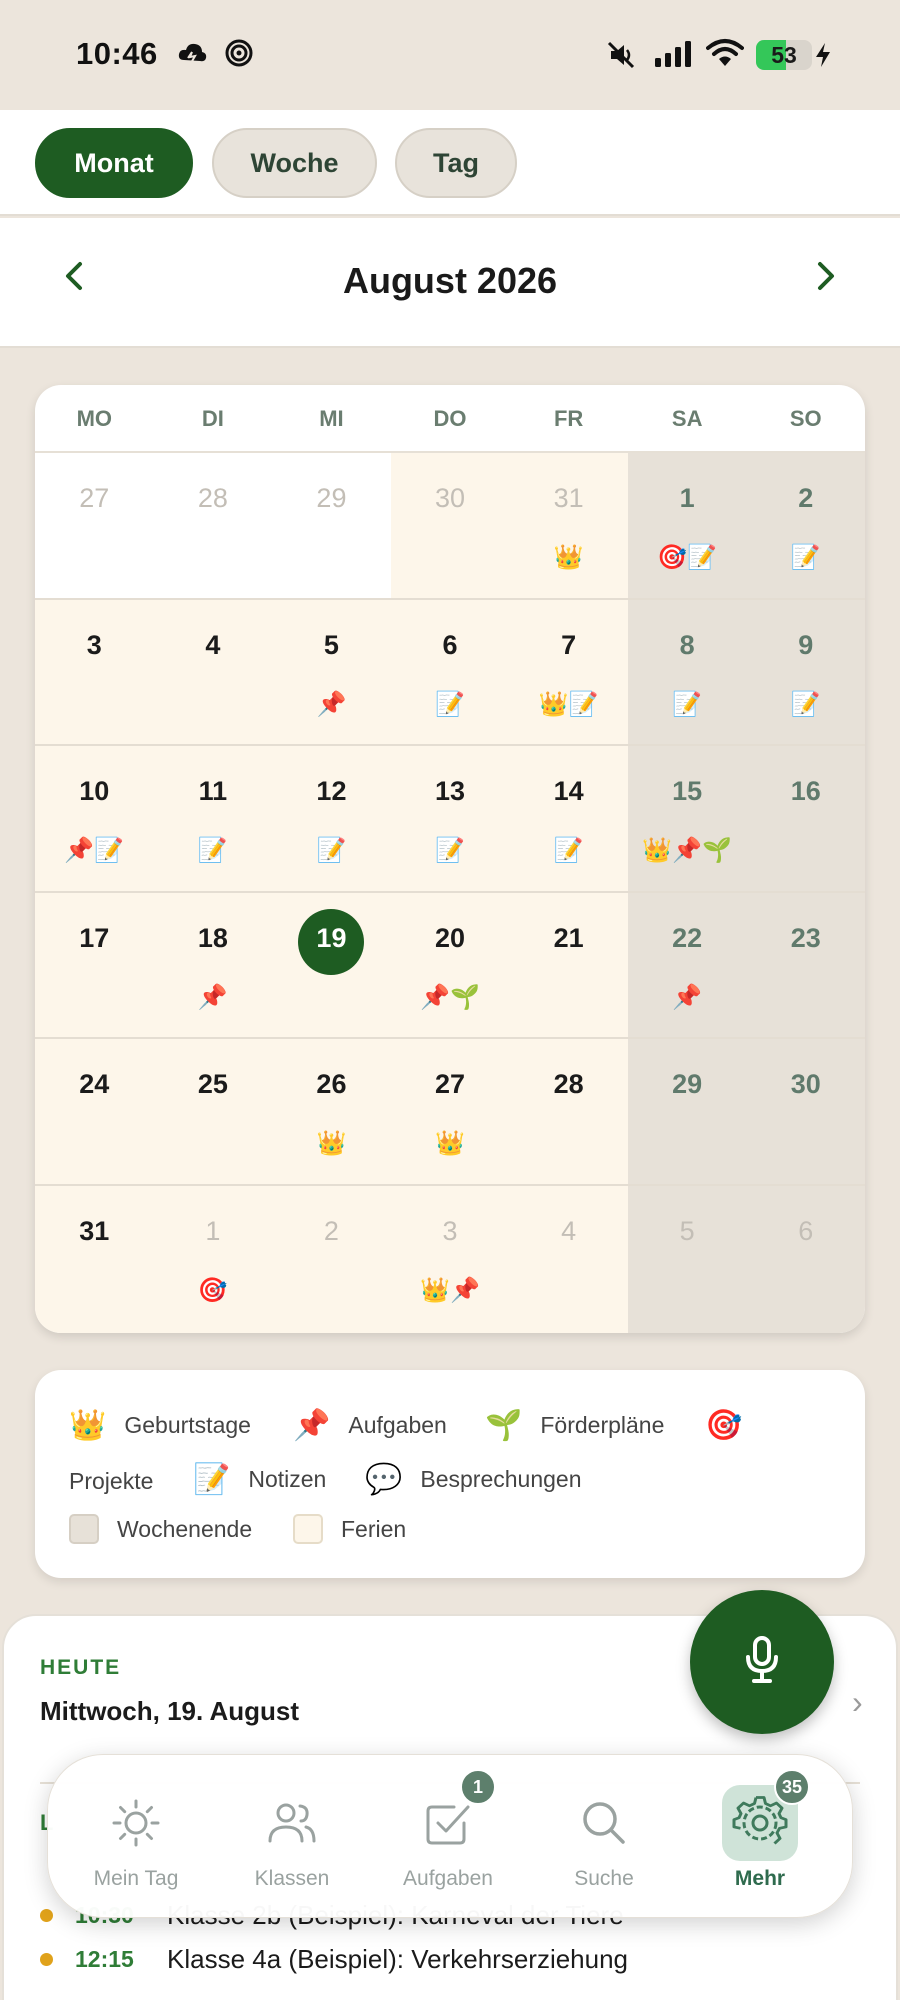 This screenshot has height=2000, width=900. I want to click on legend-foerderplaene: 🌱 Förderpläne, so click(574, 1425).